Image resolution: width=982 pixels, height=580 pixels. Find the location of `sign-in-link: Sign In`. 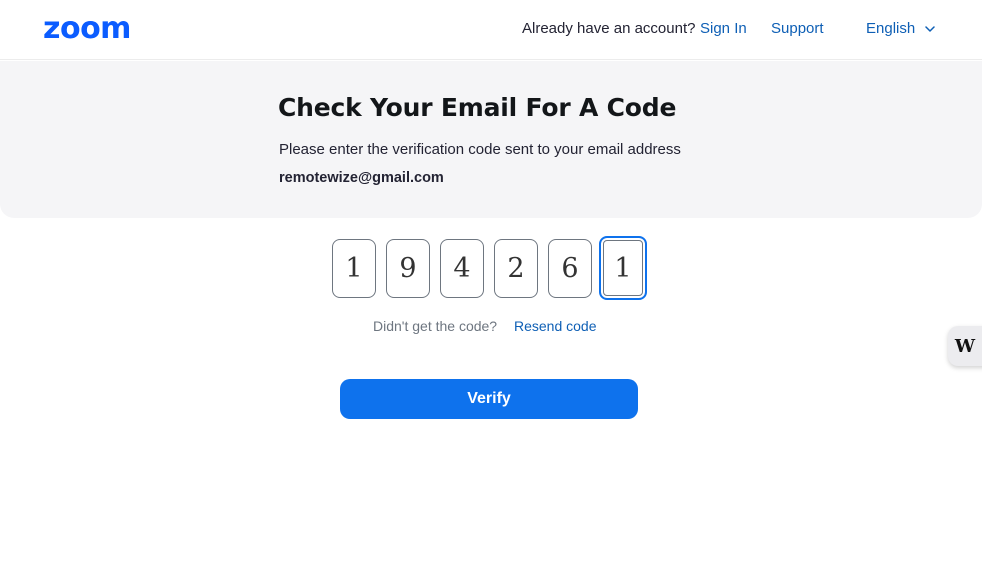

sign-in-link: Sign In is located at coordinates (723, 29).